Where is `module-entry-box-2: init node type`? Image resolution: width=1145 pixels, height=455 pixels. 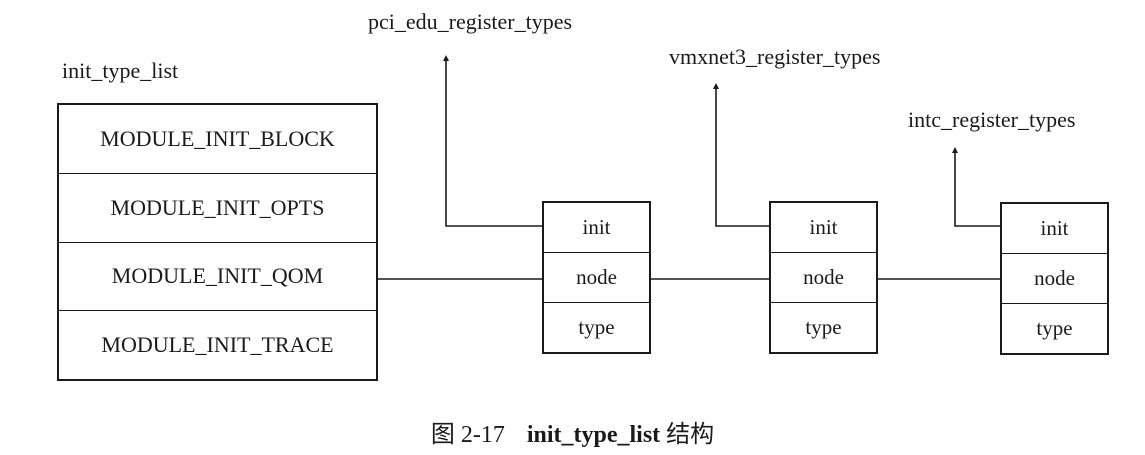 module-entry-box-2: init node type is located at coordinates (823, 277).